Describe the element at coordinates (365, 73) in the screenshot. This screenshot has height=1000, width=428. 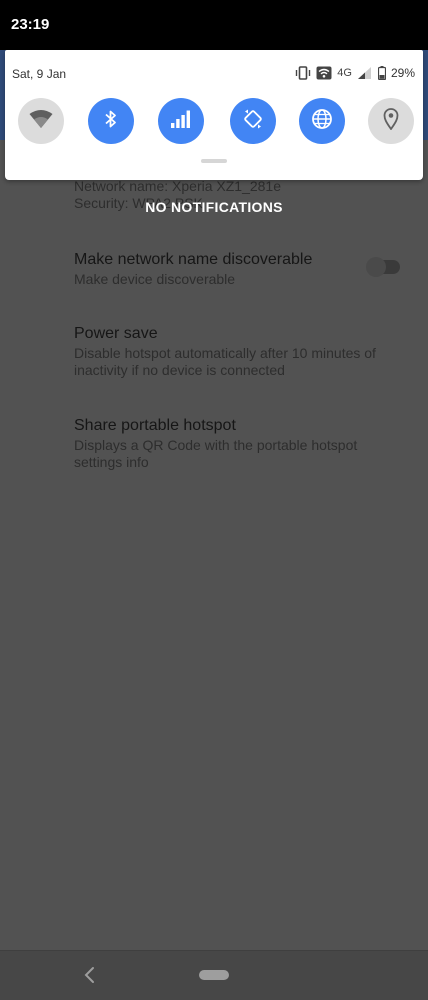
I see `cell-signal-icon` at that location.